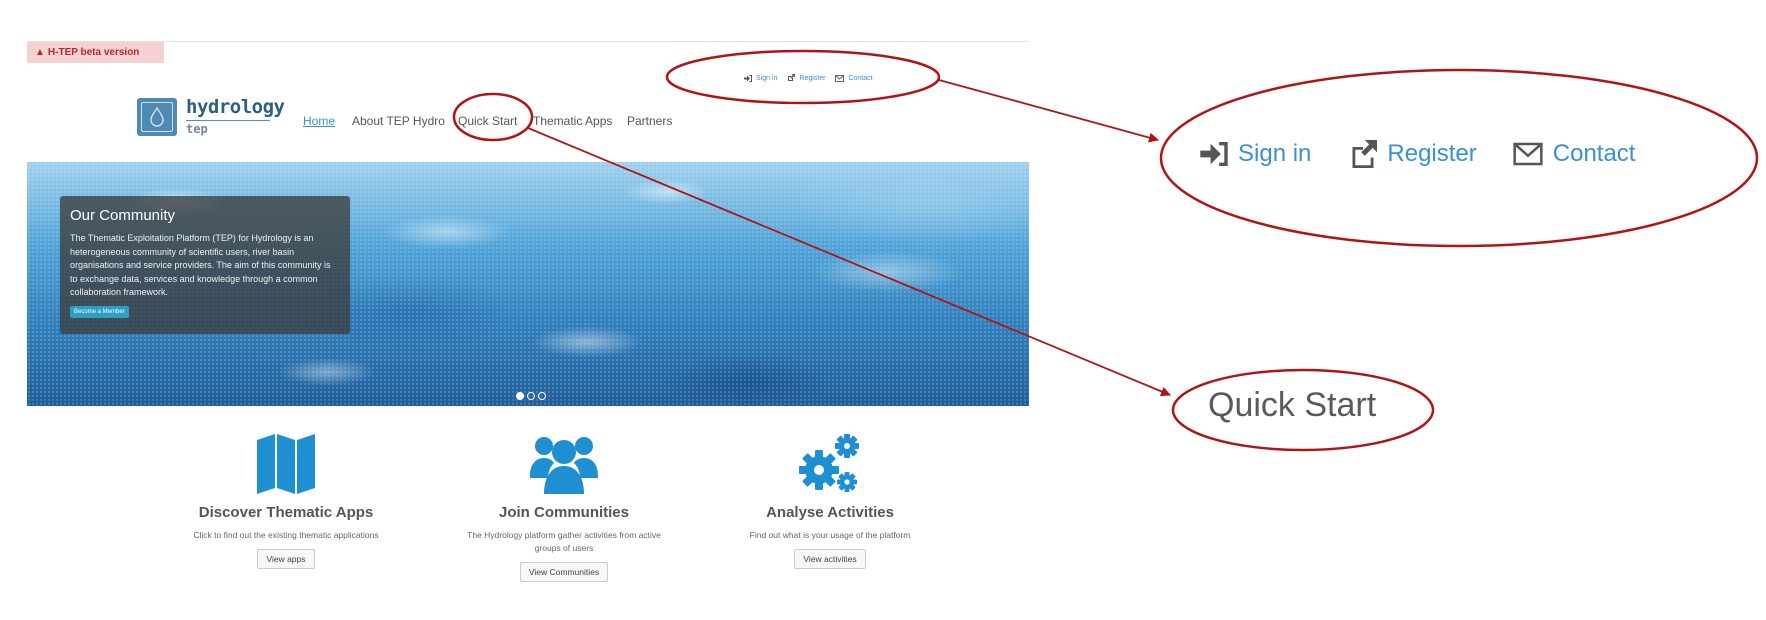  What do you see at coordinates (487, 121) in the screenshot?
I see `nav-quick-start: Quick Start` at bounding box center [487, 121].